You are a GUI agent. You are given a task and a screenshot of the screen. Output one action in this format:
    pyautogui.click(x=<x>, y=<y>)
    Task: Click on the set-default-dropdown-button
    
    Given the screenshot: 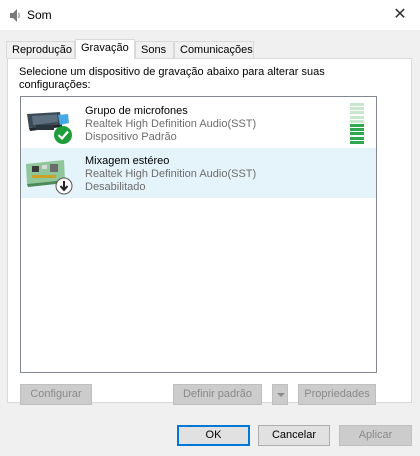 What is the action you would take?
    pyautogui.click(x=280, y=394)
    